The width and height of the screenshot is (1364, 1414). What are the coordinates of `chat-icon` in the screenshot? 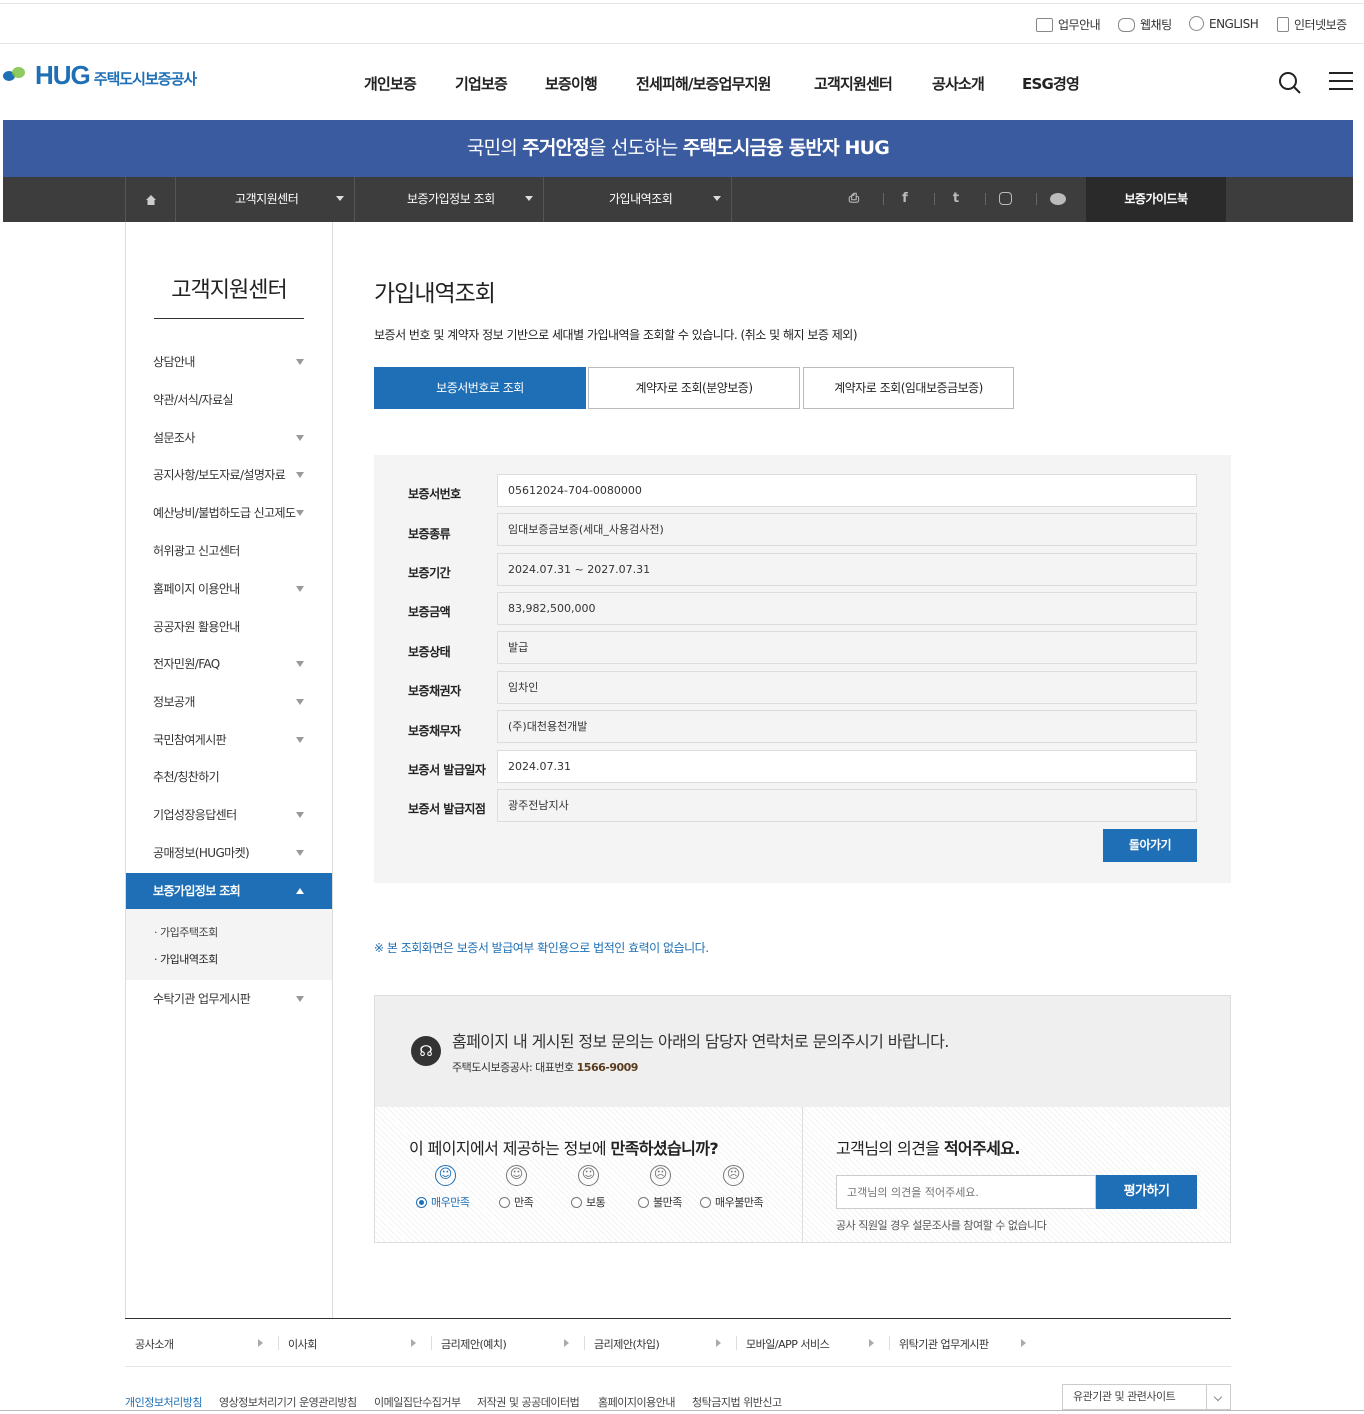 It's located at (1126, 24).